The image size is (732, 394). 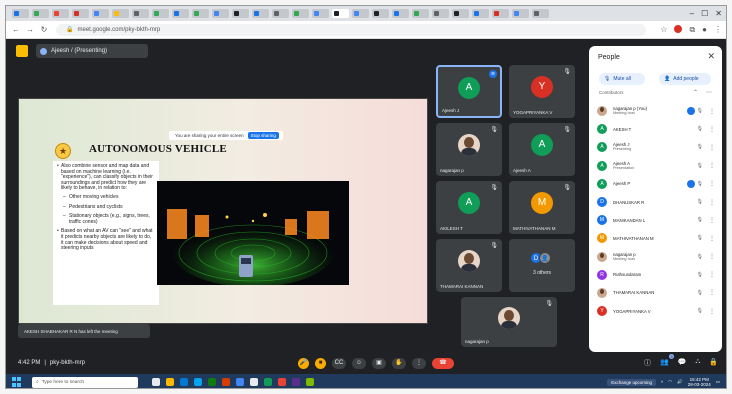 I want to click on windows-start-icon, so click(x=18, y=382).